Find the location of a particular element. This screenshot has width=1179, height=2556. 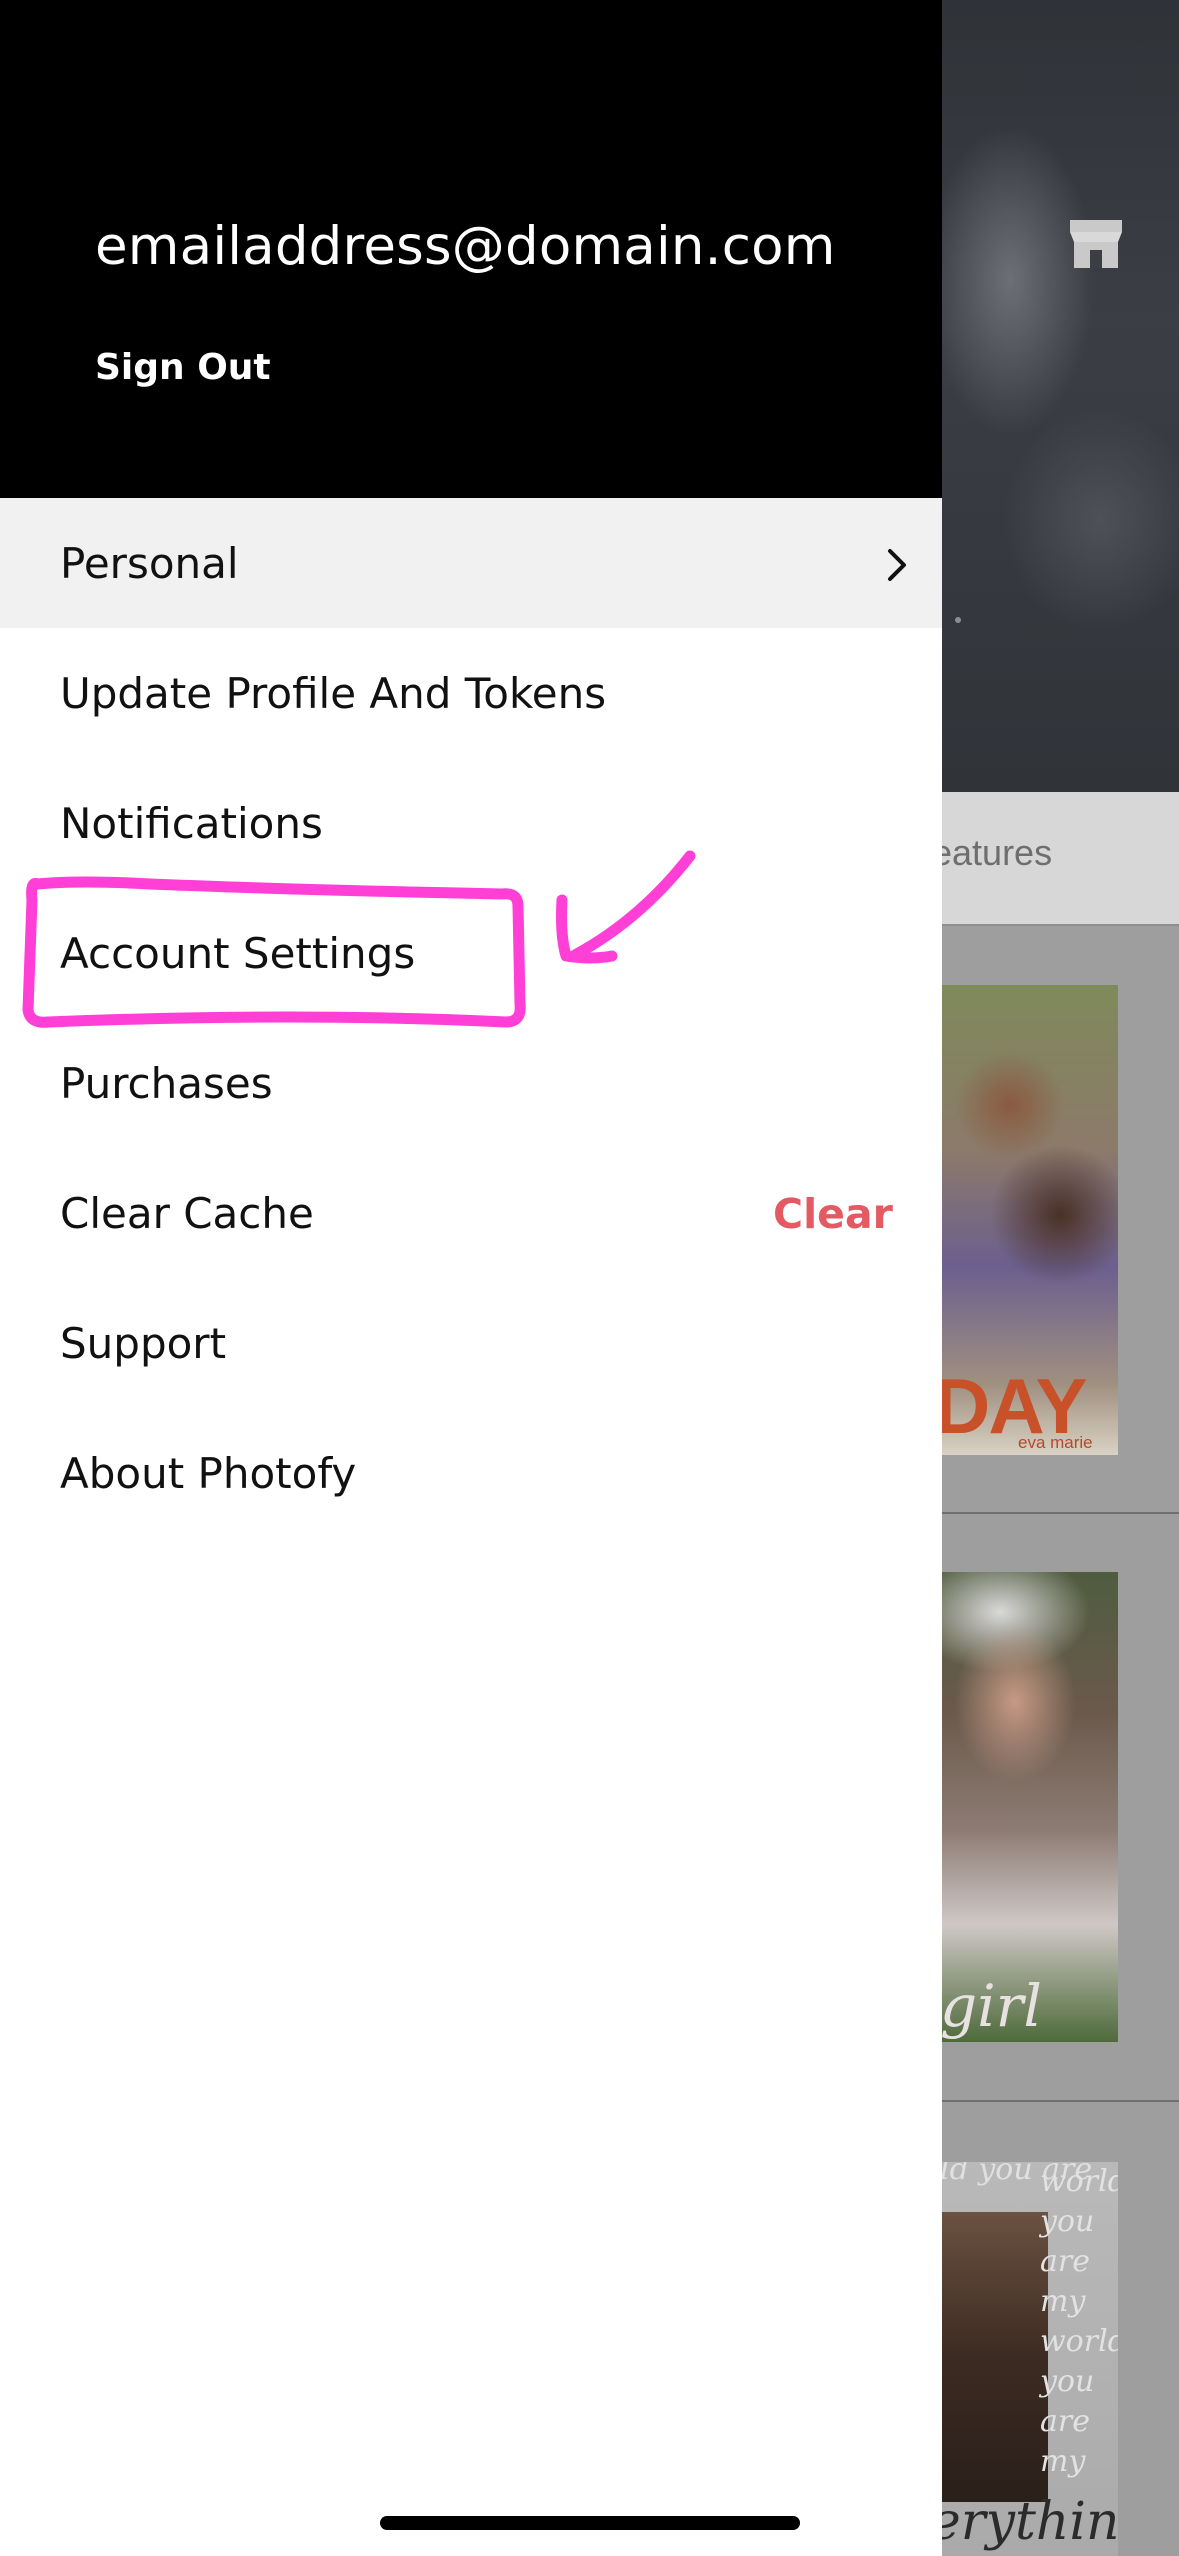

card-credit: eva marie is located at coordinates (1055, 1442).